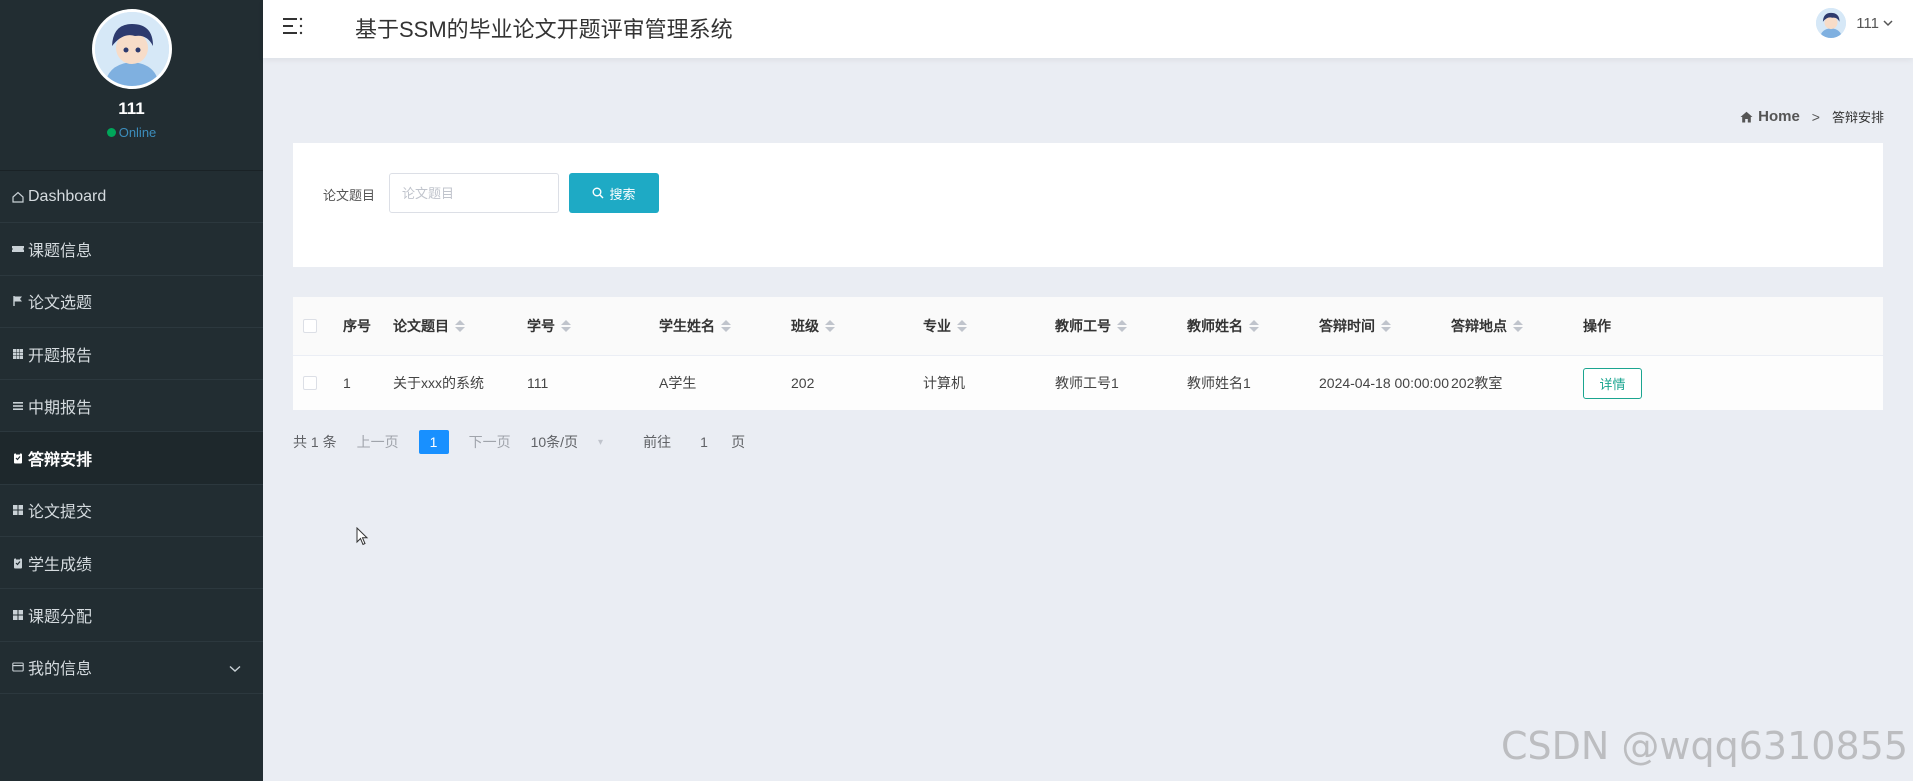 Image resolution: width=1913 pixels, height=781 pixels. Describe the element at coordinates (60, 408) in the screenshot. I see `sidebar-item-label: 中期报告` at that location.